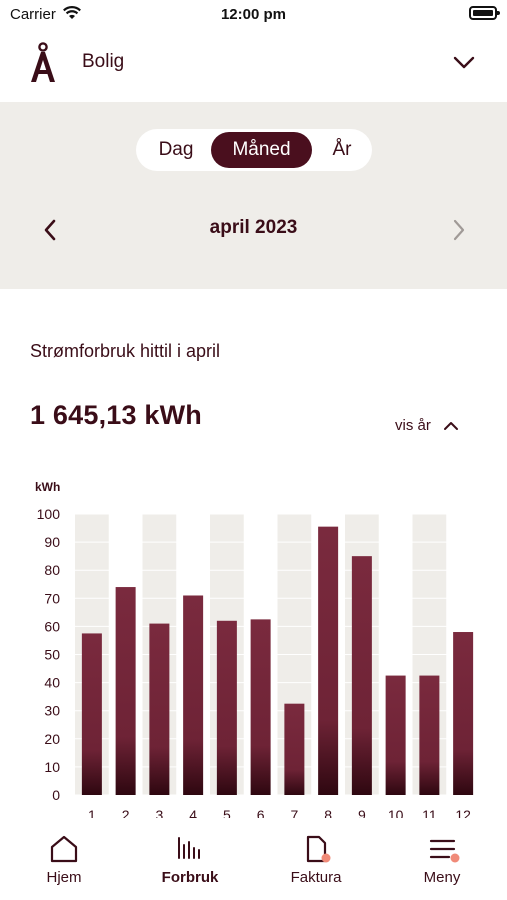 This screenshot has height=900, width=507. I want to click on tab-hjem: Hjem, so click(64, 859).